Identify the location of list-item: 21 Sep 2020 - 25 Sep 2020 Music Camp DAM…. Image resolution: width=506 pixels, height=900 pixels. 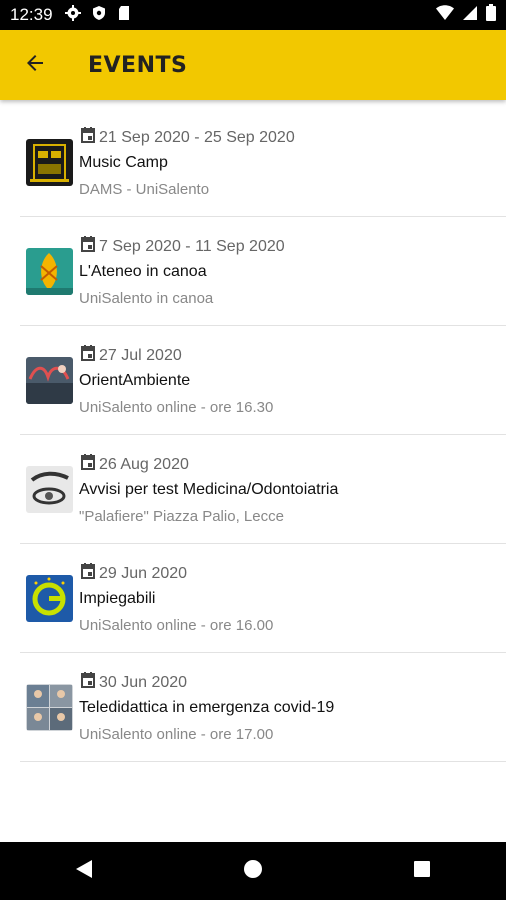
(263, 162).